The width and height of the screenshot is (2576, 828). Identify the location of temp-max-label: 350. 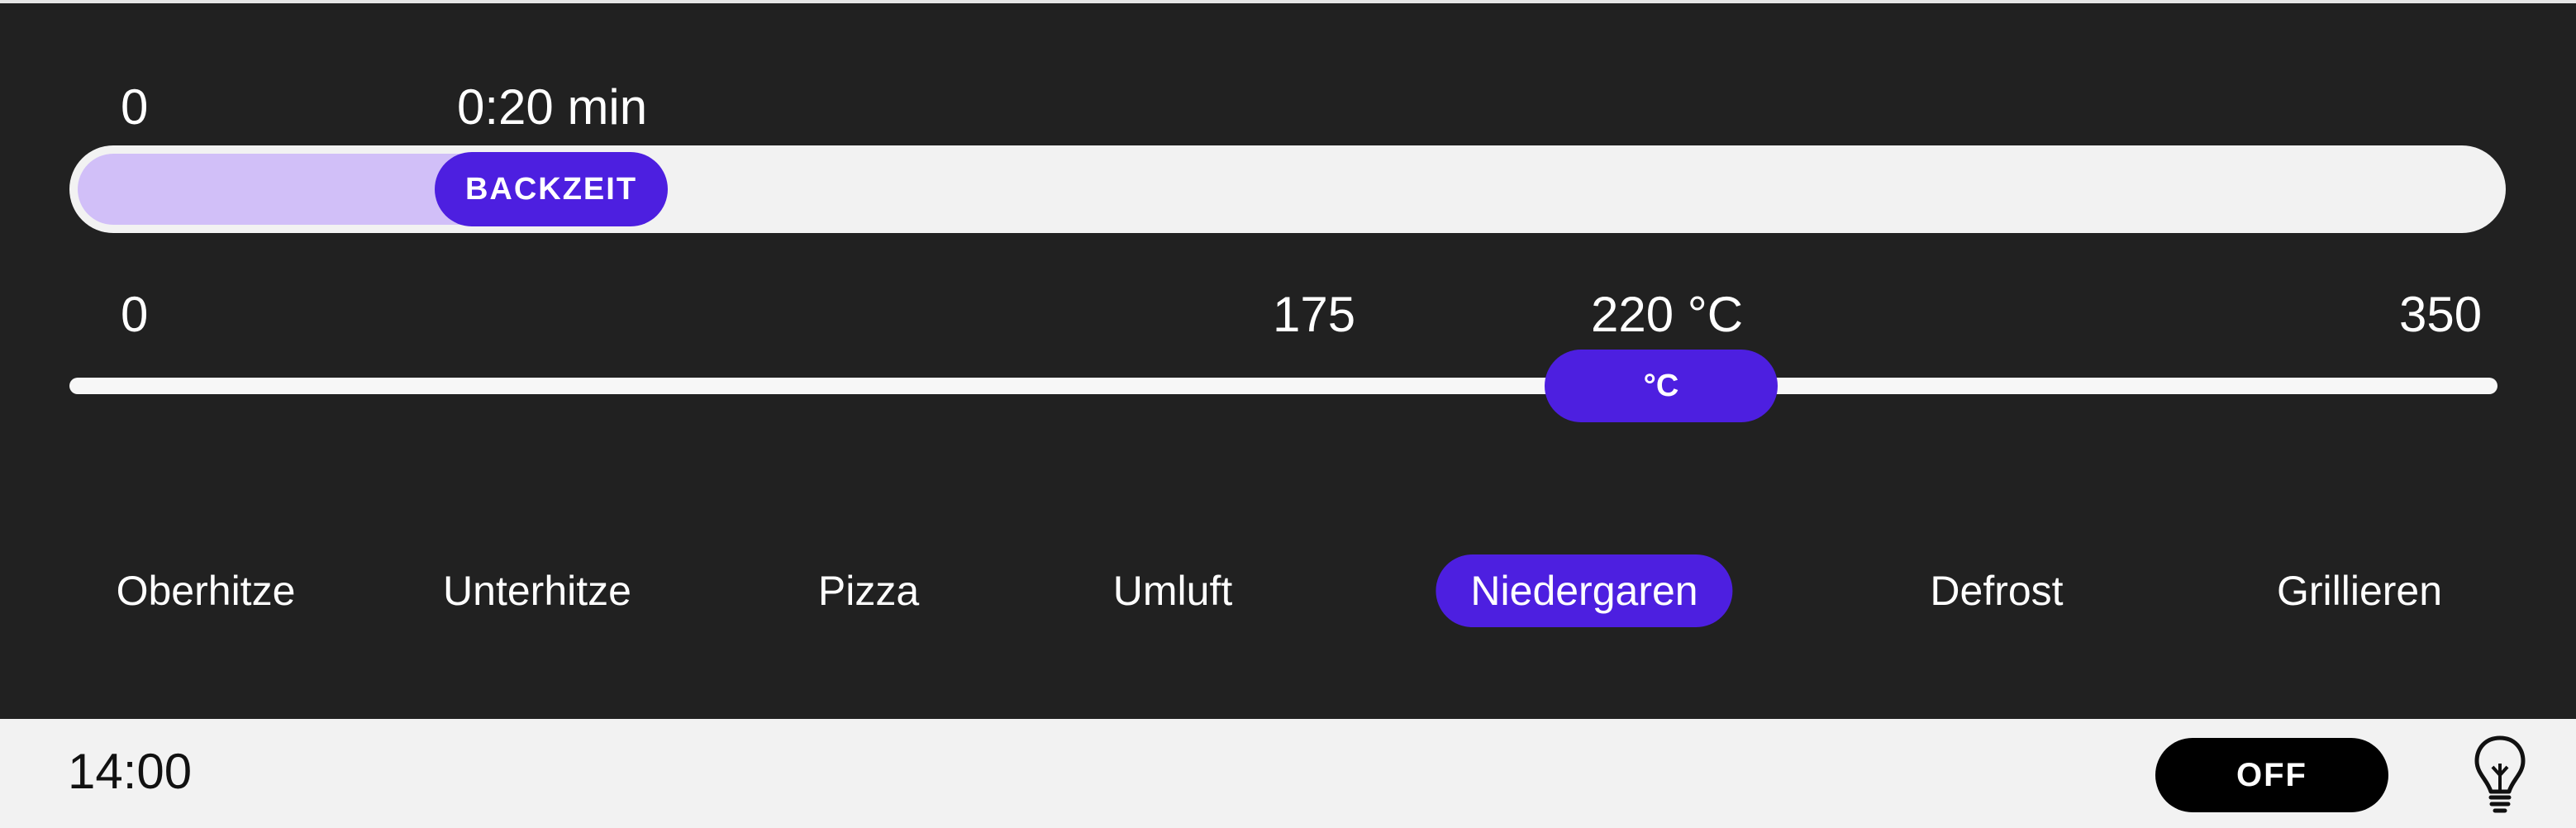
(2441, 314).